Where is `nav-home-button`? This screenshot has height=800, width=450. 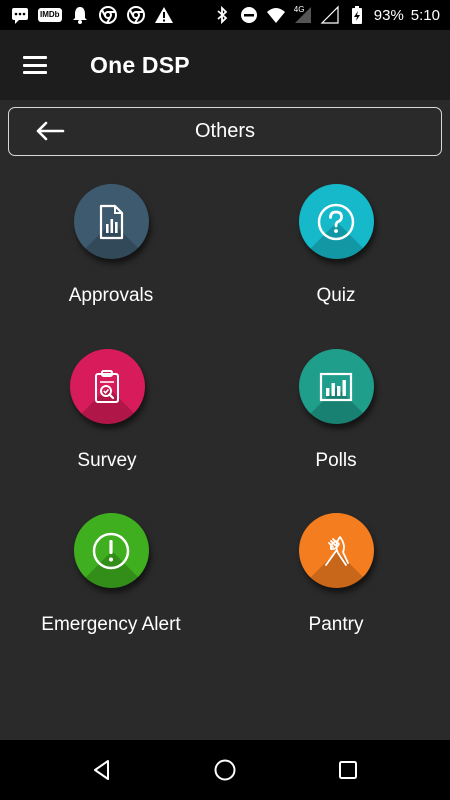 nav-home-button is located at coordinates (225, 770).